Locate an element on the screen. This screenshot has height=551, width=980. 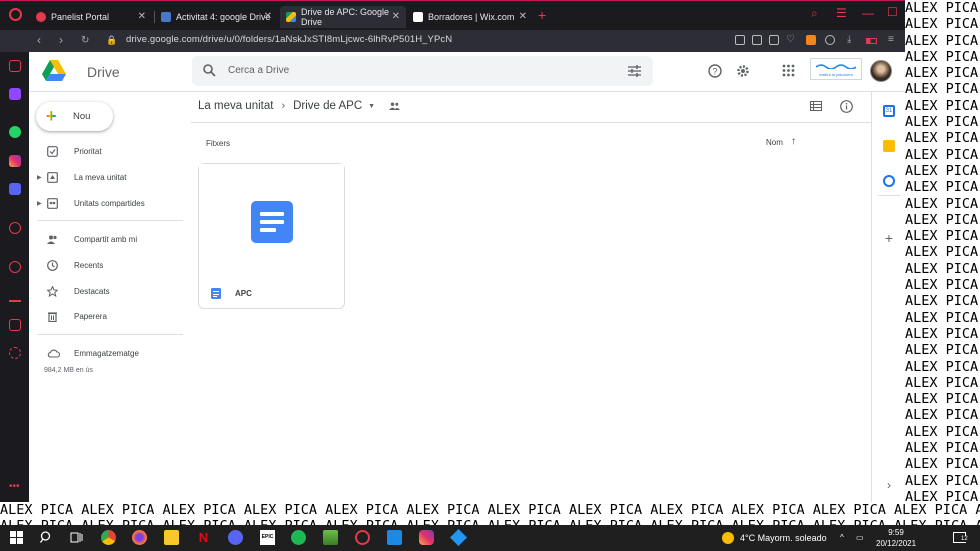
help-icon: ? is located at coordinates (715, 71).